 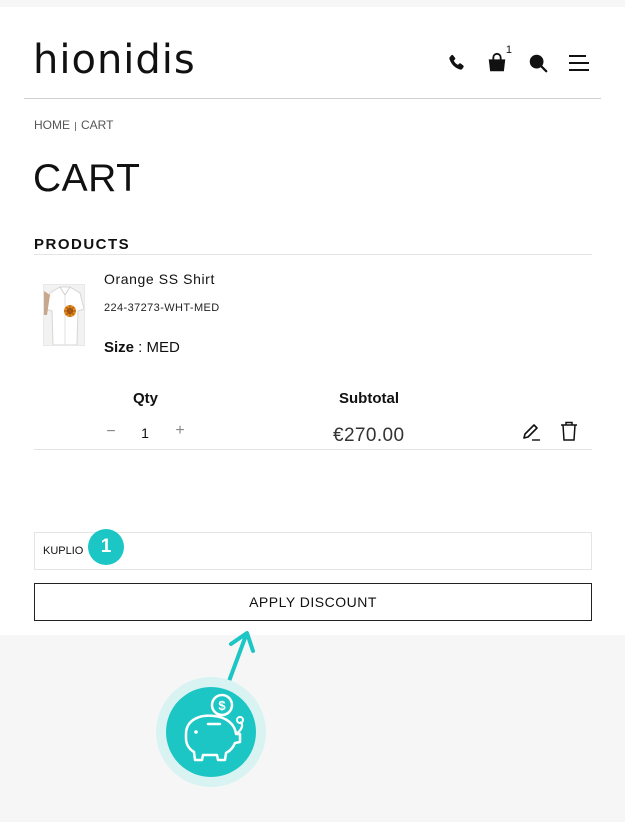 What do you see at coordinates (569, 433) in the screenshot?
I see `trash-icon` at bounding box center [569, 433].